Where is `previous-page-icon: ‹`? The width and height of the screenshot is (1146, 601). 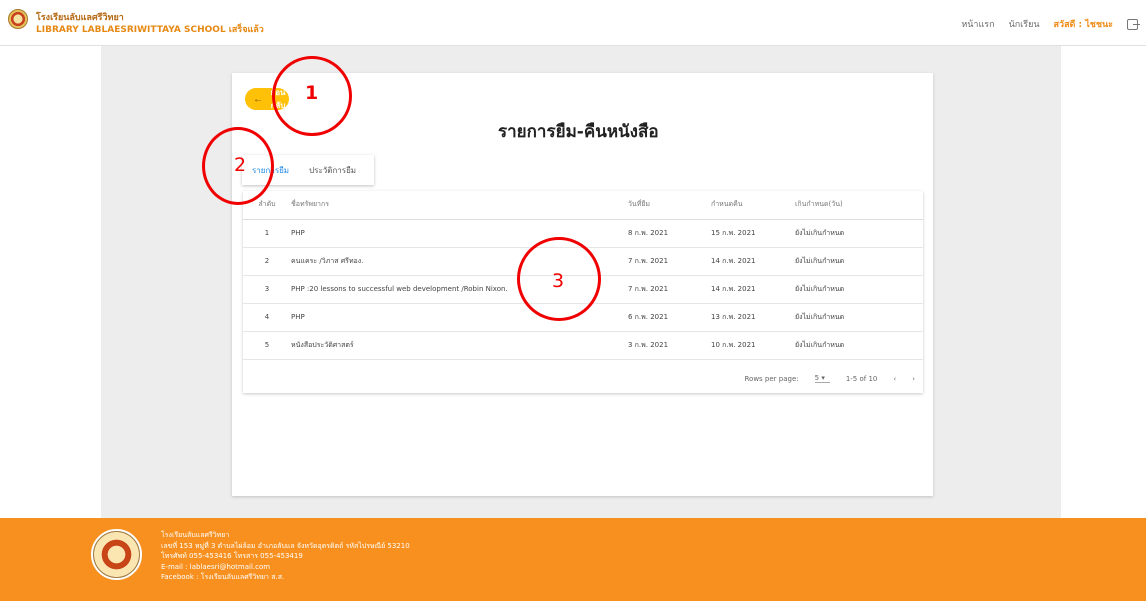 previous-page-icon: ‹ is located at coordinates (894, 379).